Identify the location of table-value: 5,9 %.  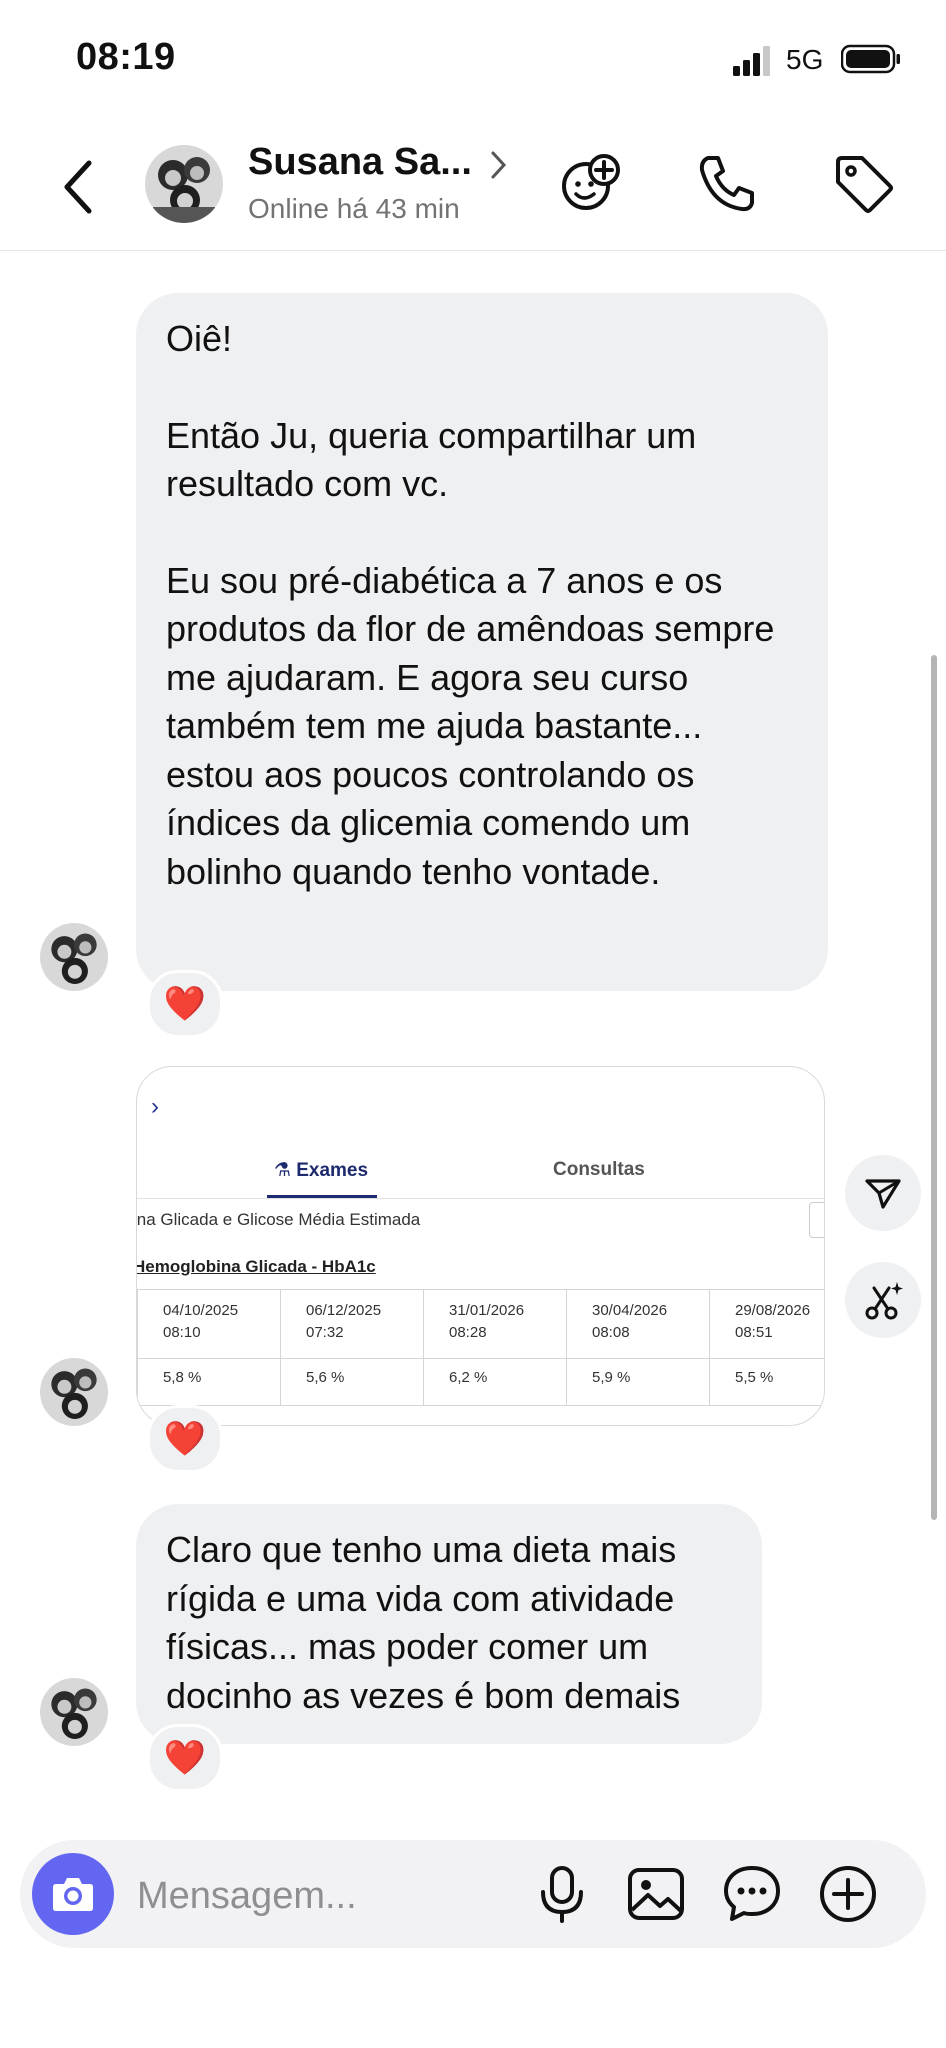
(611, 1377).